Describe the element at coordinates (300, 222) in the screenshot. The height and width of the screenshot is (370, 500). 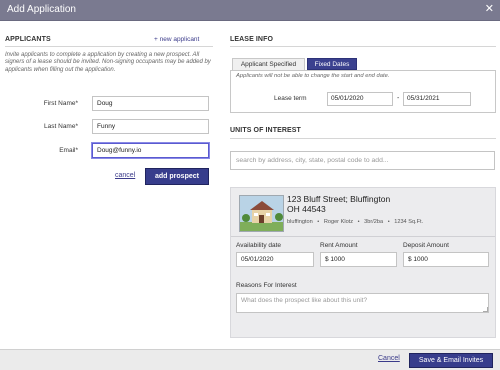
I see `unit-city: bluffington` at that location.